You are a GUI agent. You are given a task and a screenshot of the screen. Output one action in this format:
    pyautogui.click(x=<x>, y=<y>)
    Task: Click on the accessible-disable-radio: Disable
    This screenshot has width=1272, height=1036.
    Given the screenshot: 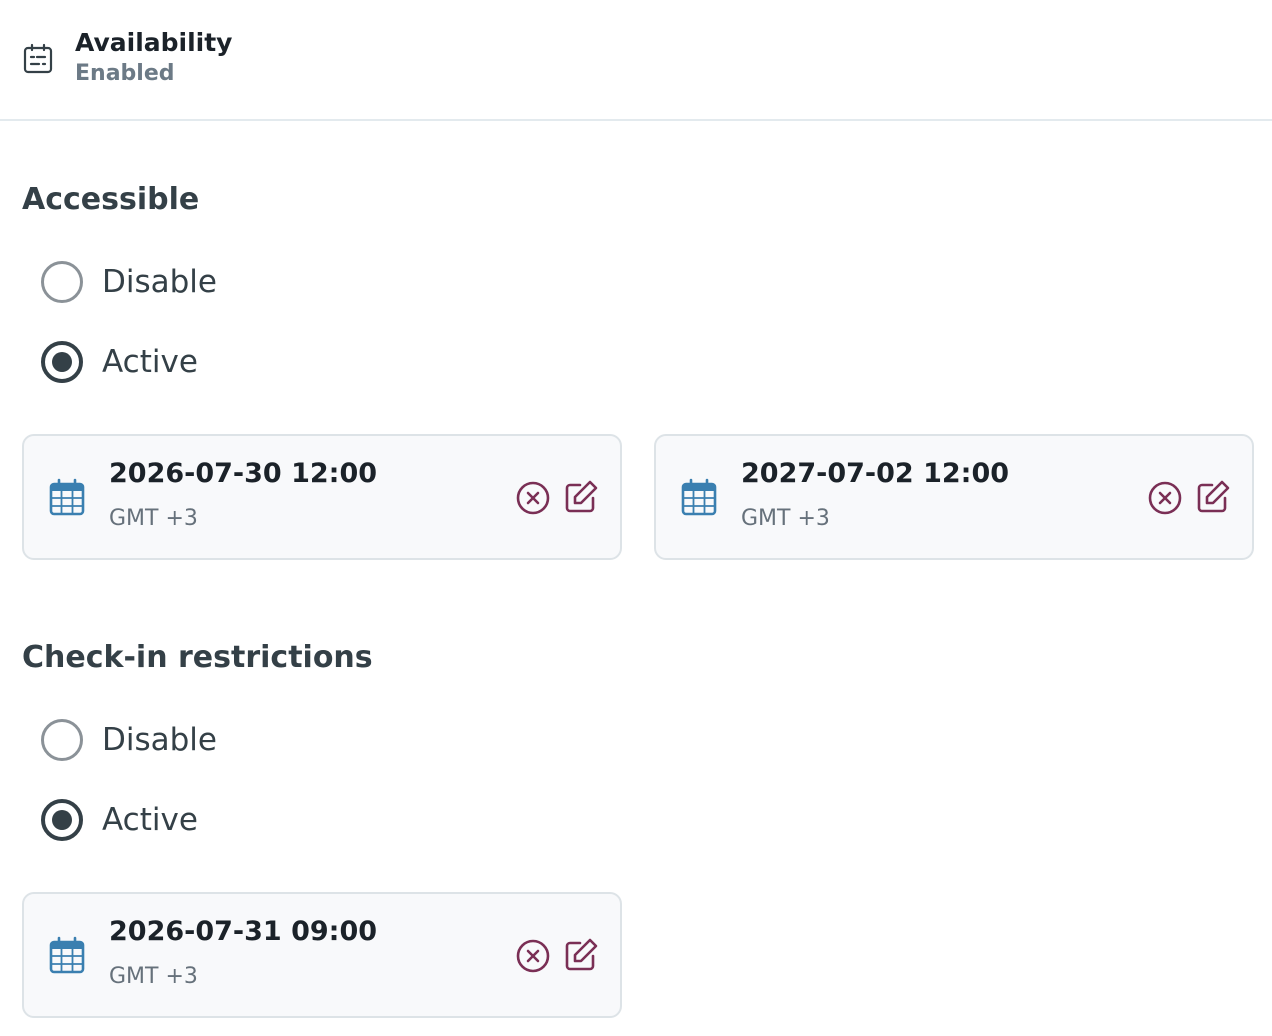 What is the action you would take?
    pyautogui.click(x=129, y=282)
    